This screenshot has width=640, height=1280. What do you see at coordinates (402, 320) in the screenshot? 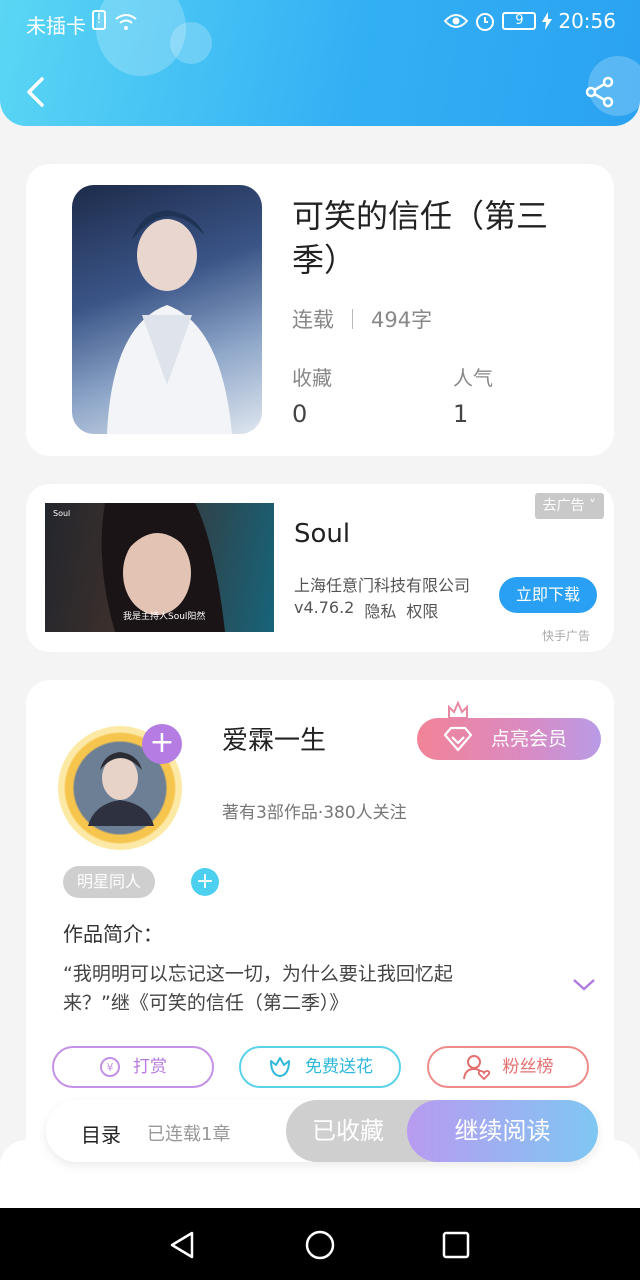
I see `book-word-count: 494字` at bounding box center [402, 320].